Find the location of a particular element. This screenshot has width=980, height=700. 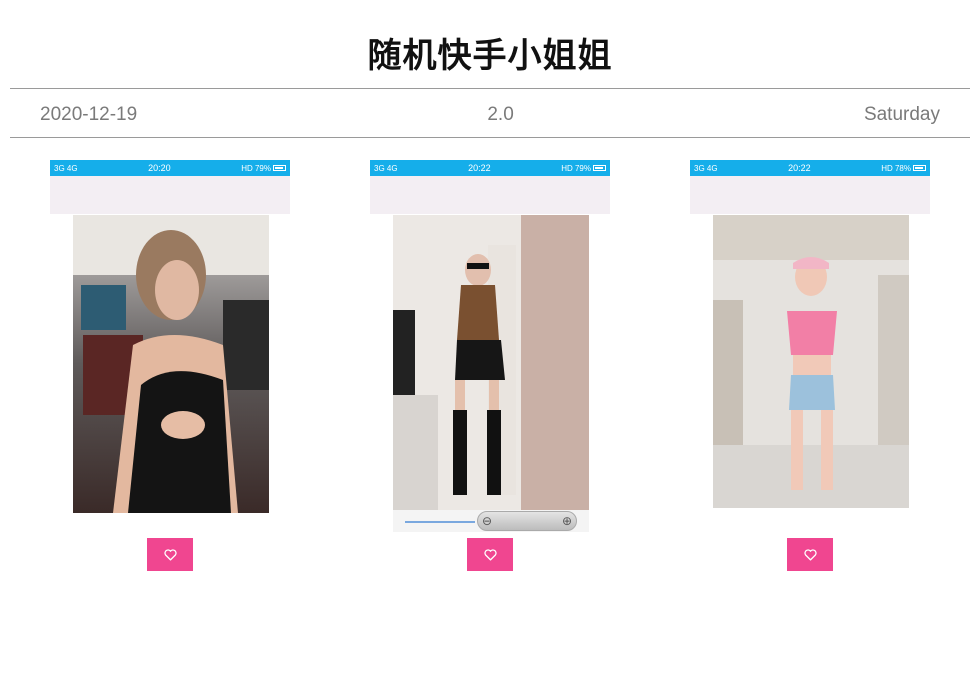

phone-status-bar: 3G 4G 20:22 HD 79% is located at coordinates (490, 168).